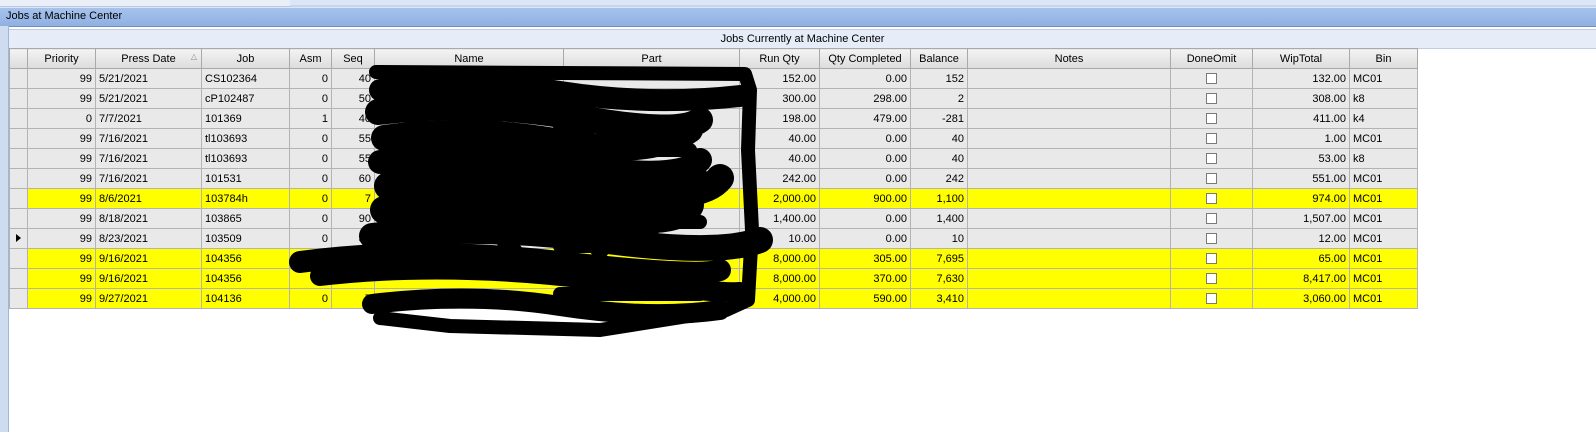 The width and height of the screenshot is (1596, 432). What do you see at coordinates (779, 218) in the screenshot?
I see `cell-run-qty: 1,400.00` at bounding box center [779, 218].